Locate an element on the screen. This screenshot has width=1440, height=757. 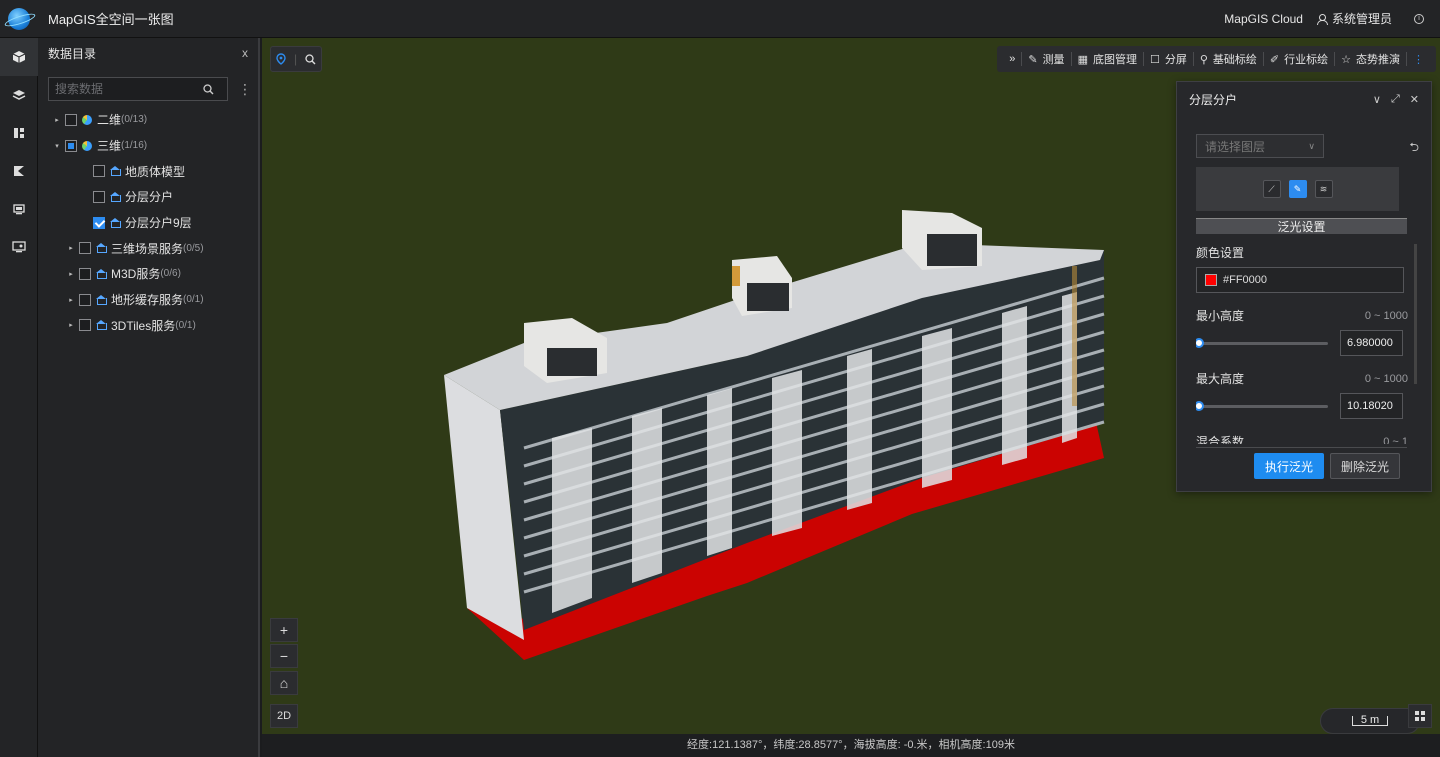
map-search-icon is located at coordinates (310, 59).